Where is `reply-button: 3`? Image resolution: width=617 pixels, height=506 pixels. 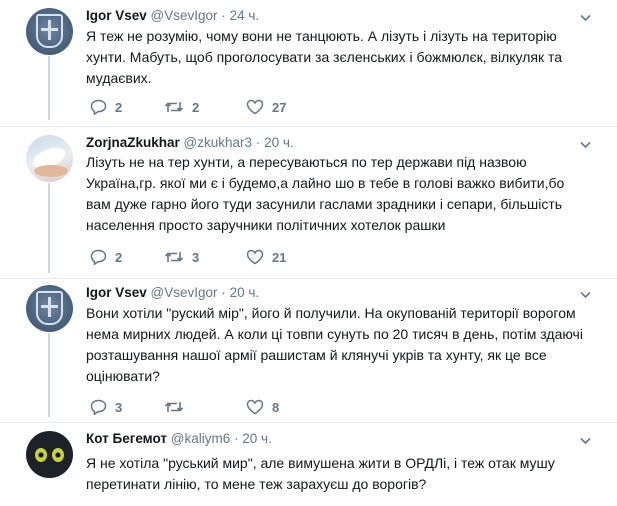
reply-button: 3 is located at coordinates (106, 407).